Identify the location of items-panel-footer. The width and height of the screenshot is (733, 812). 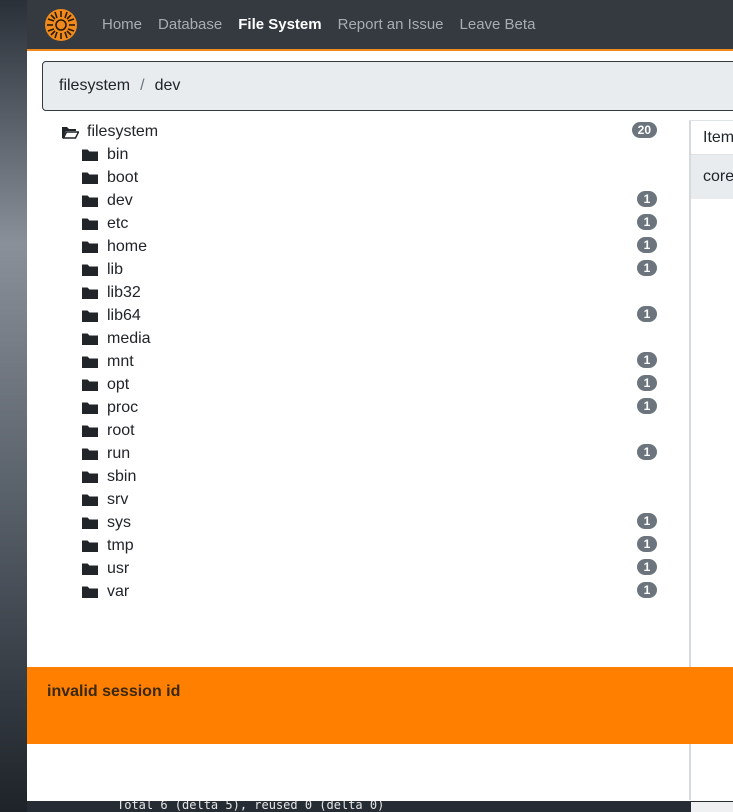
(712, 807).